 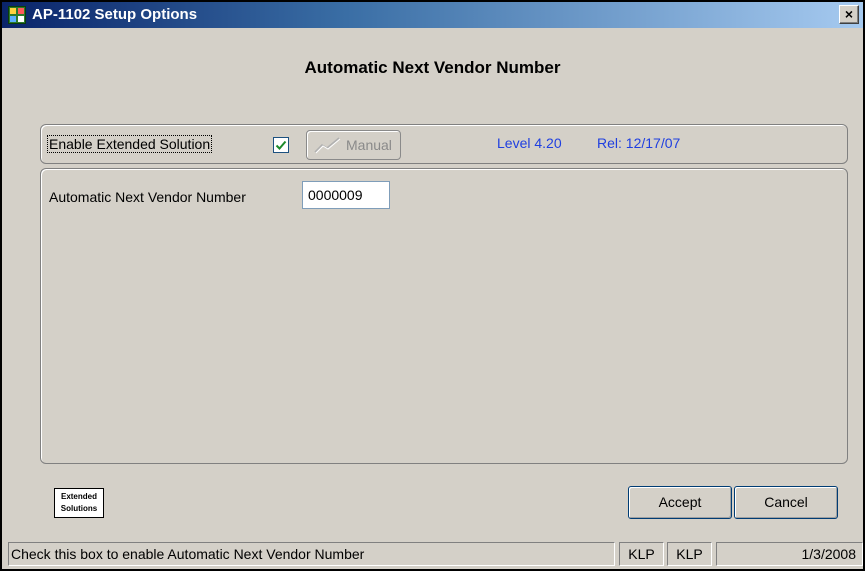 What do you see at coordinates (327, 145) in the screenshot?
I see `manual-icon` at bounding box center [327, 145].